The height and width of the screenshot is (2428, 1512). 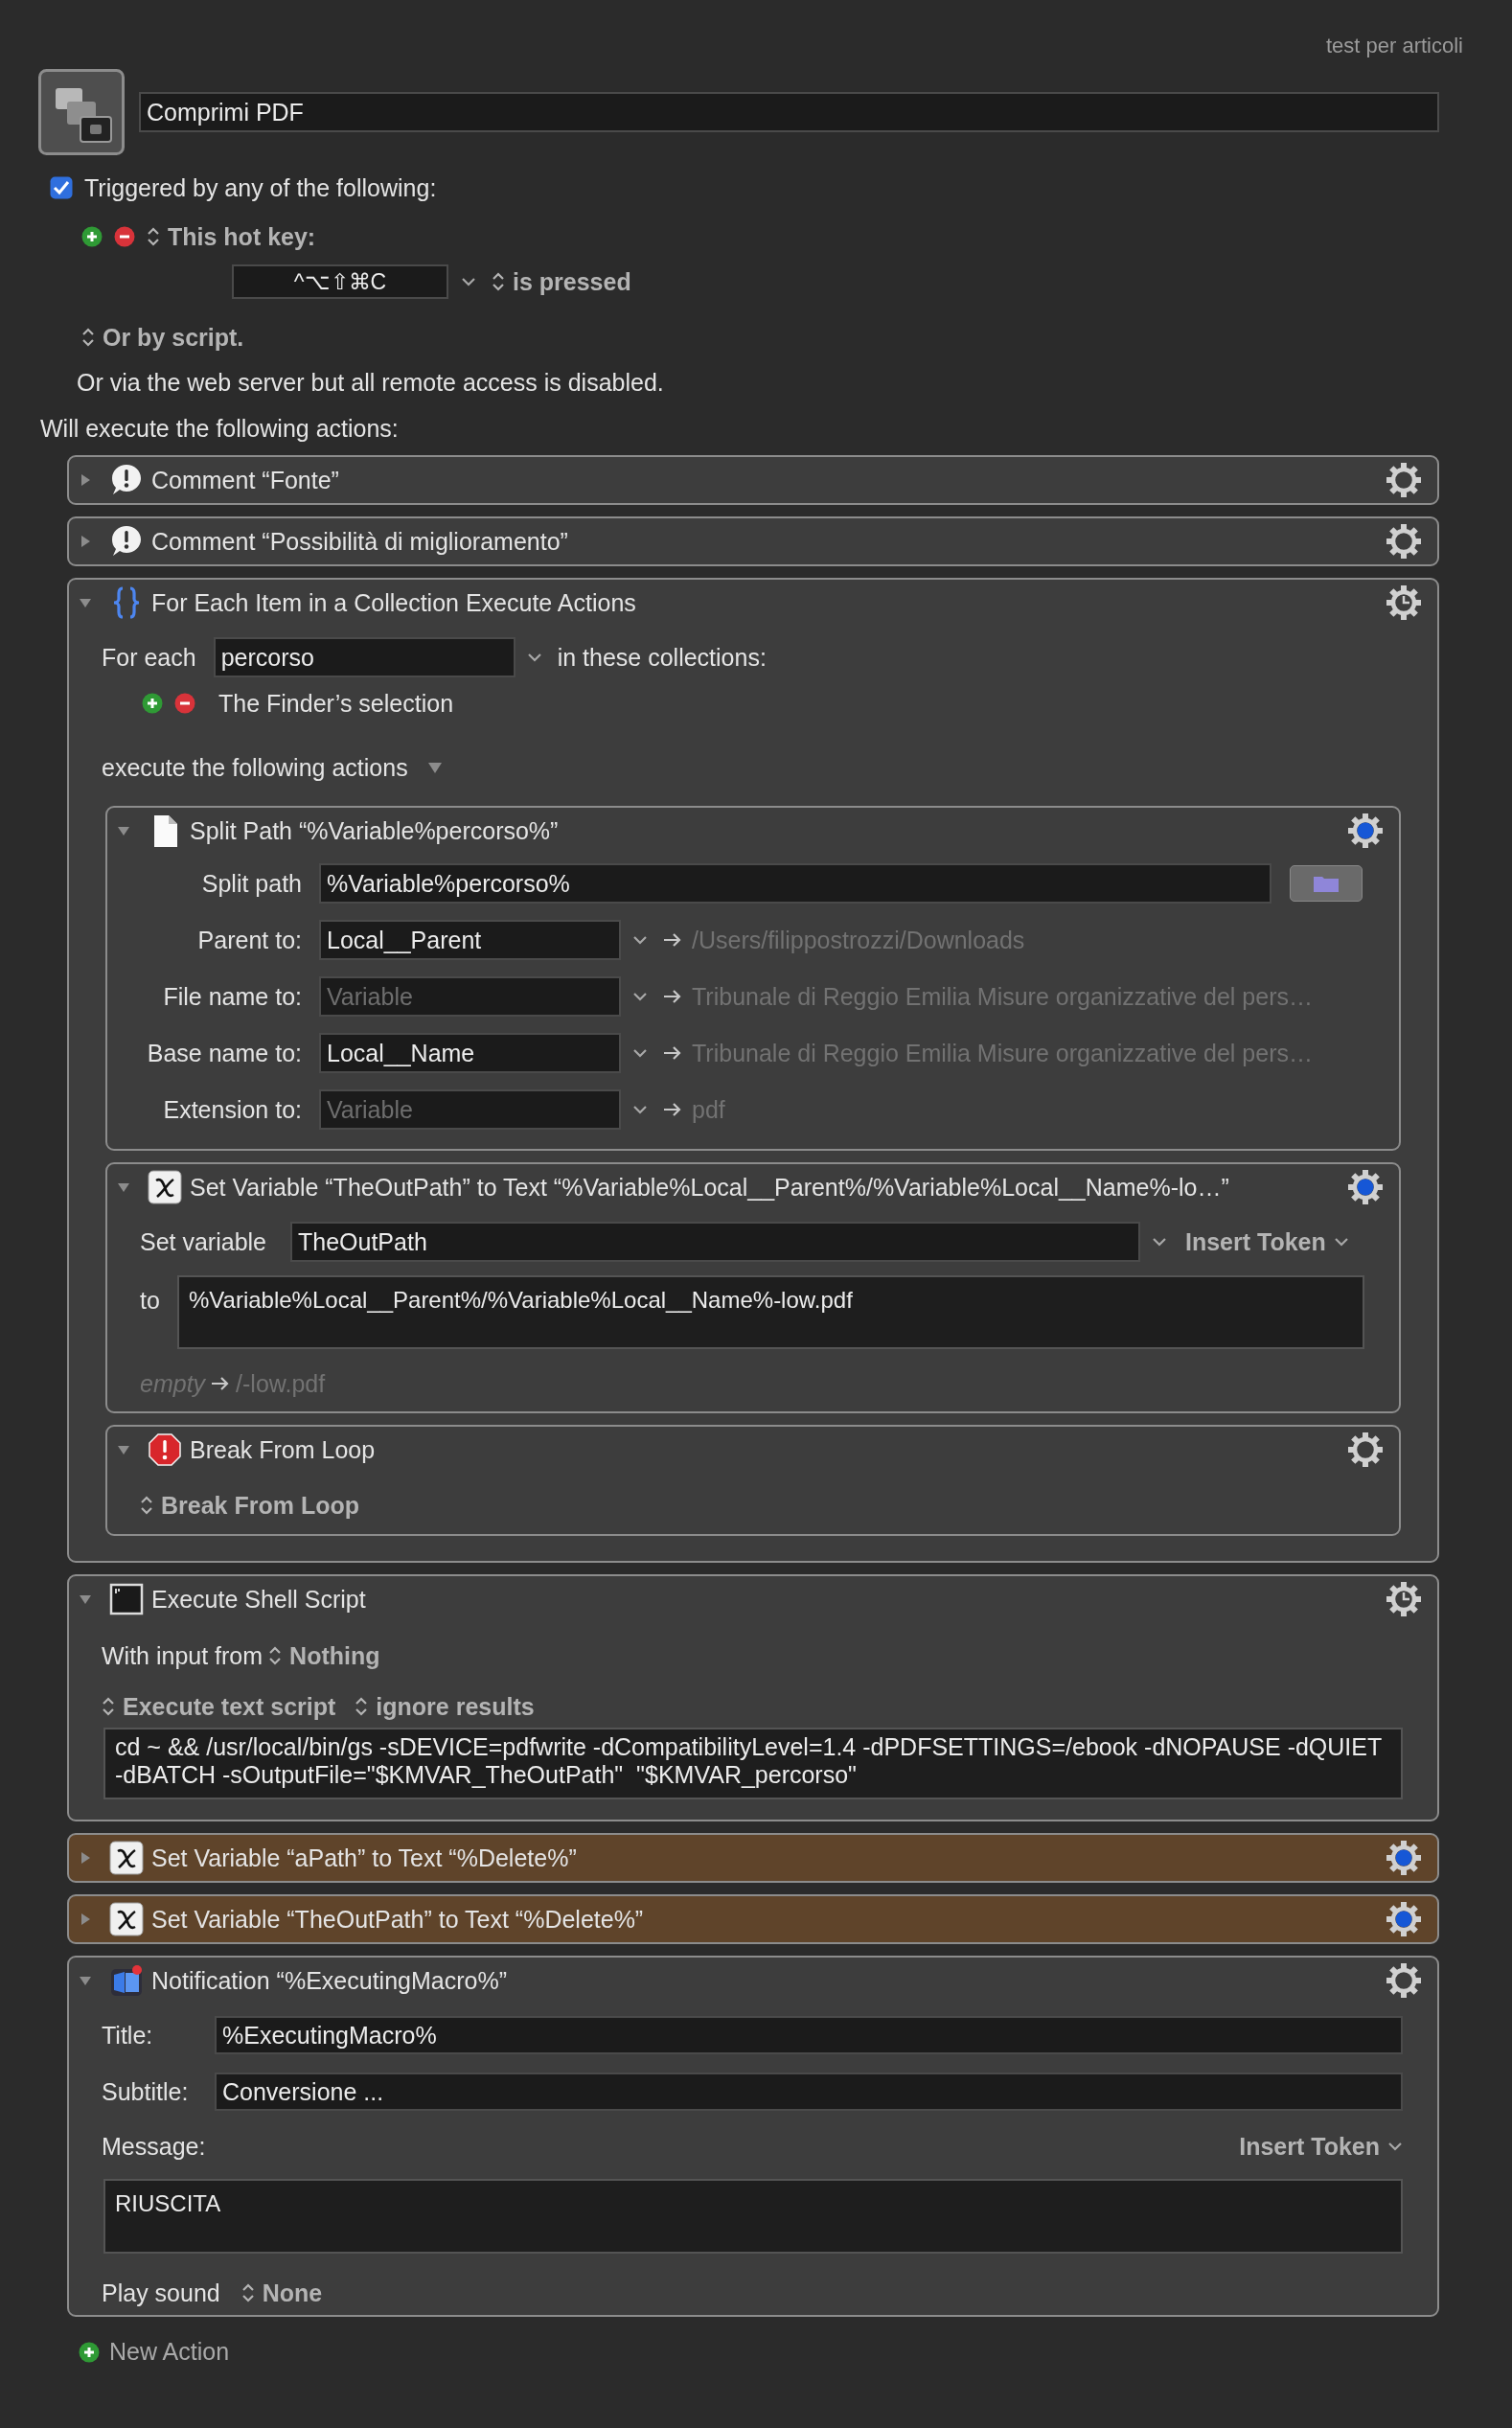 What do you see at coordinates (154, 2352) in the screenshot?
I see `new-action-button: New Action` at bounding box center [154, 2352].